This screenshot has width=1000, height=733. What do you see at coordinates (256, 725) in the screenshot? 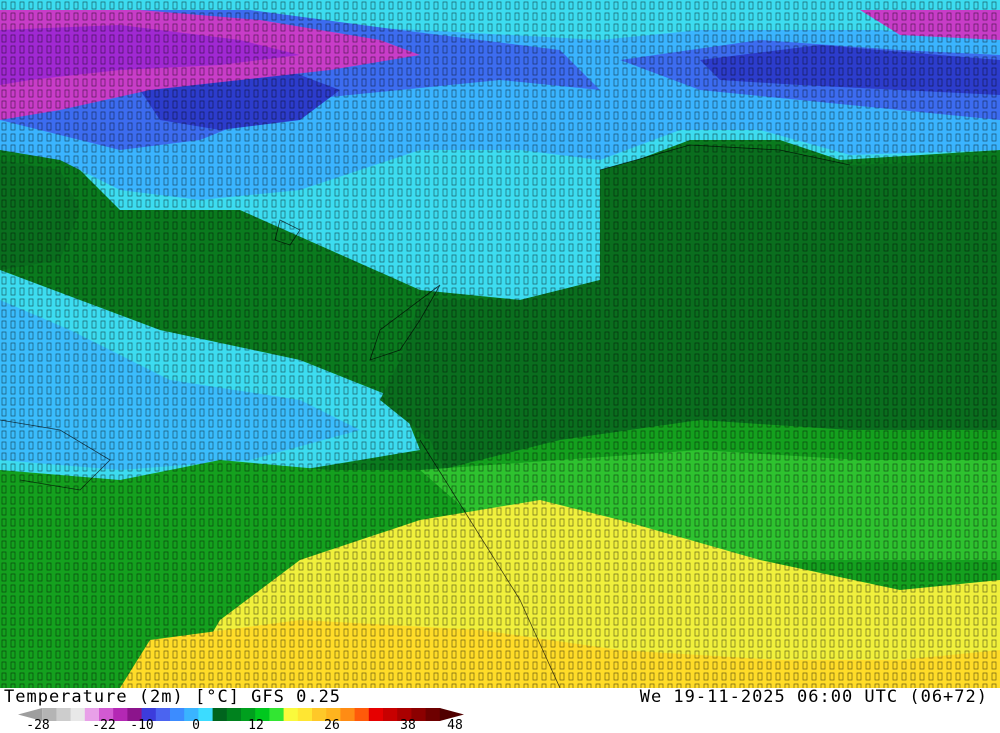
I see `legend-tick: 12` at bounding box center [256, 725].